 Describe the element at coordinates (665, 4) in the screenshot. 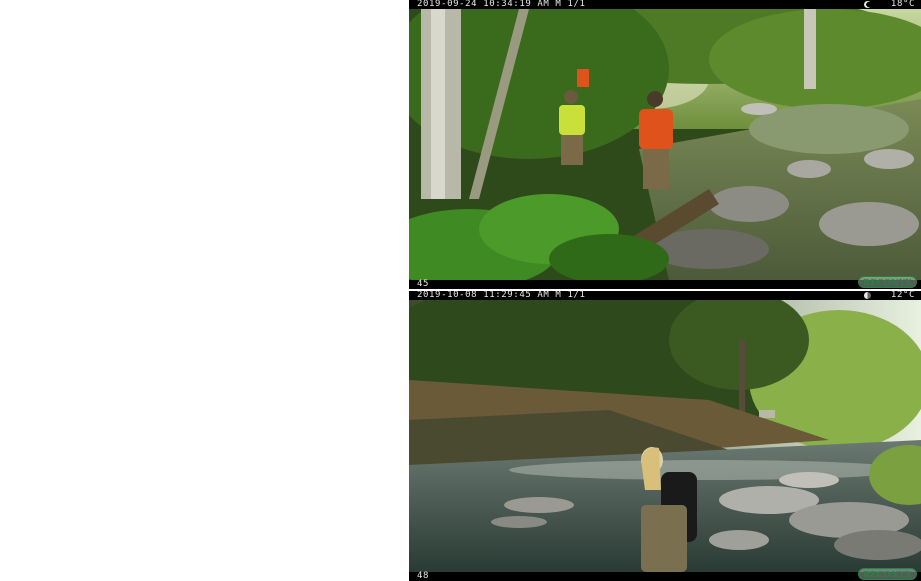

I see `info-bar-top: 2019-09-24 10:34:19 AM M 1/1 18°C` at that location.